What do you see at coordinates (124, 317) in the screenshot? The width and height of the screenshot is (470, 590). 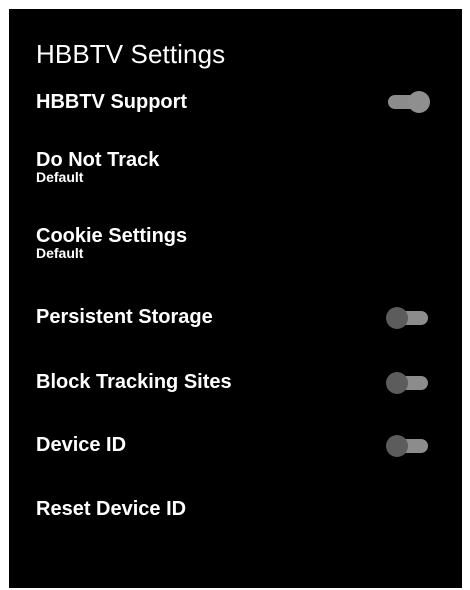 I see `persistent-storage-label: Persistent Storage` at bounding box center [124, 317].